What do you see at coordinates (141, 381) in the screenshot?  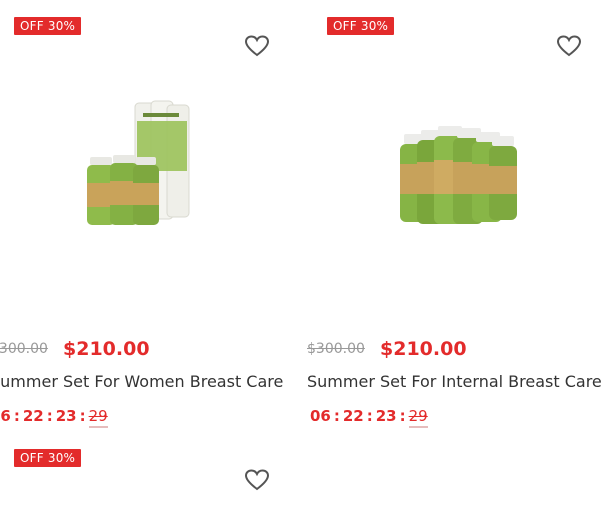 I see `product-title: Summer Set For Women Breast Care` at bounding box center [141, 381].